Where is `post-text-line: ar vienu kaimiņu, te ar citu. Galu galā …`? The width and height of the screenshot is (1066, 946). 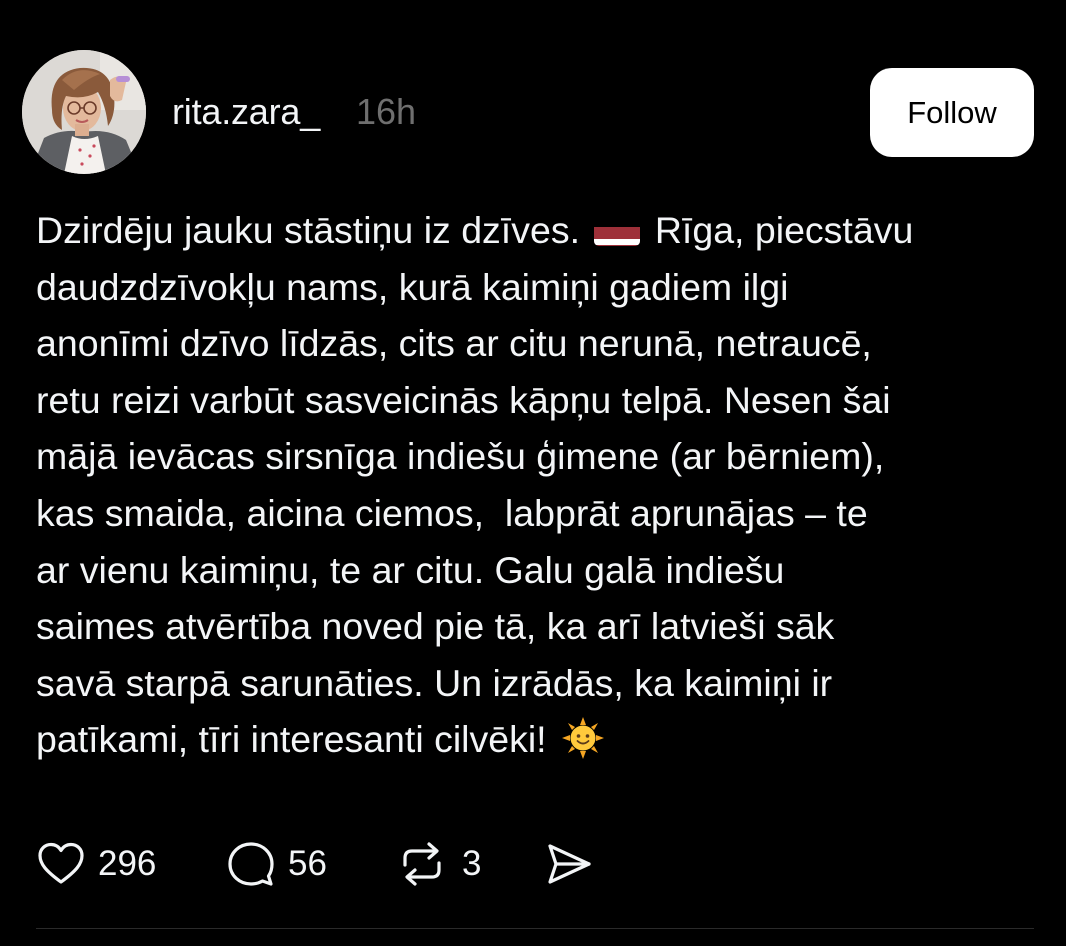 post-text-line: ar vienu kaimiņu, te ar citu. Galu galā … is located at coordinates (410, 569).